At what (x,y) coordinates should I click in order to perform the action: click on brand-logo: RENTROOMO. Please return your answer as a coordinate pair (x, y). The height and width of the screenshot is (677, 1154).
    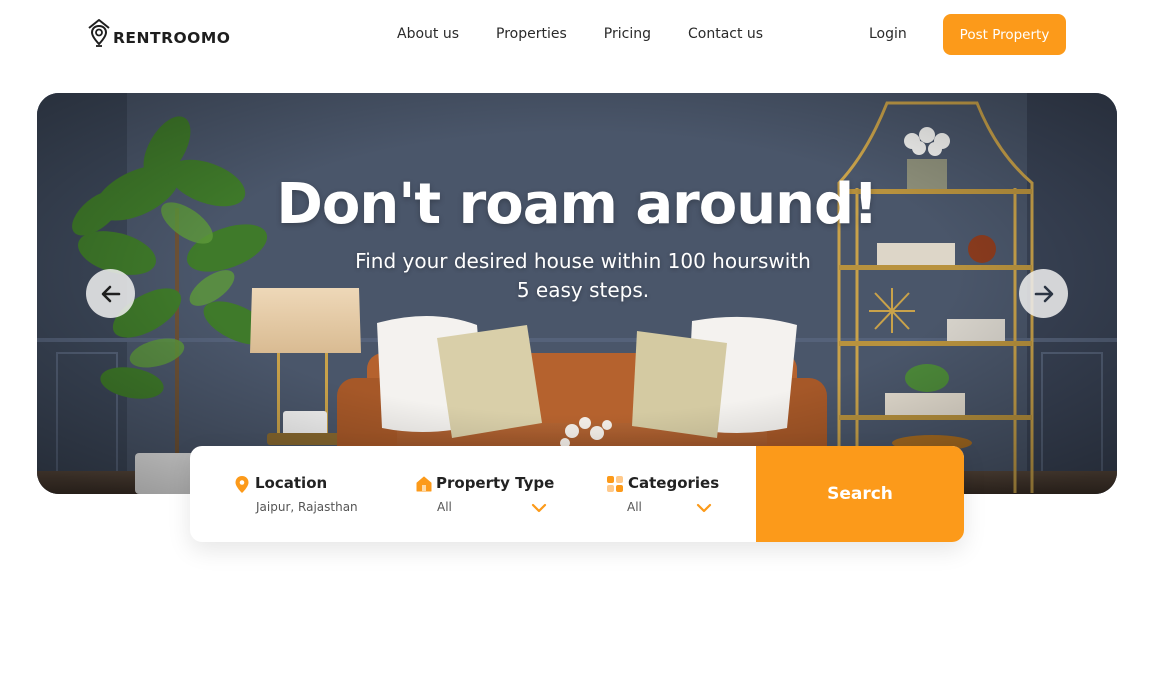
    Looking at the image, I should click on (158, 33).